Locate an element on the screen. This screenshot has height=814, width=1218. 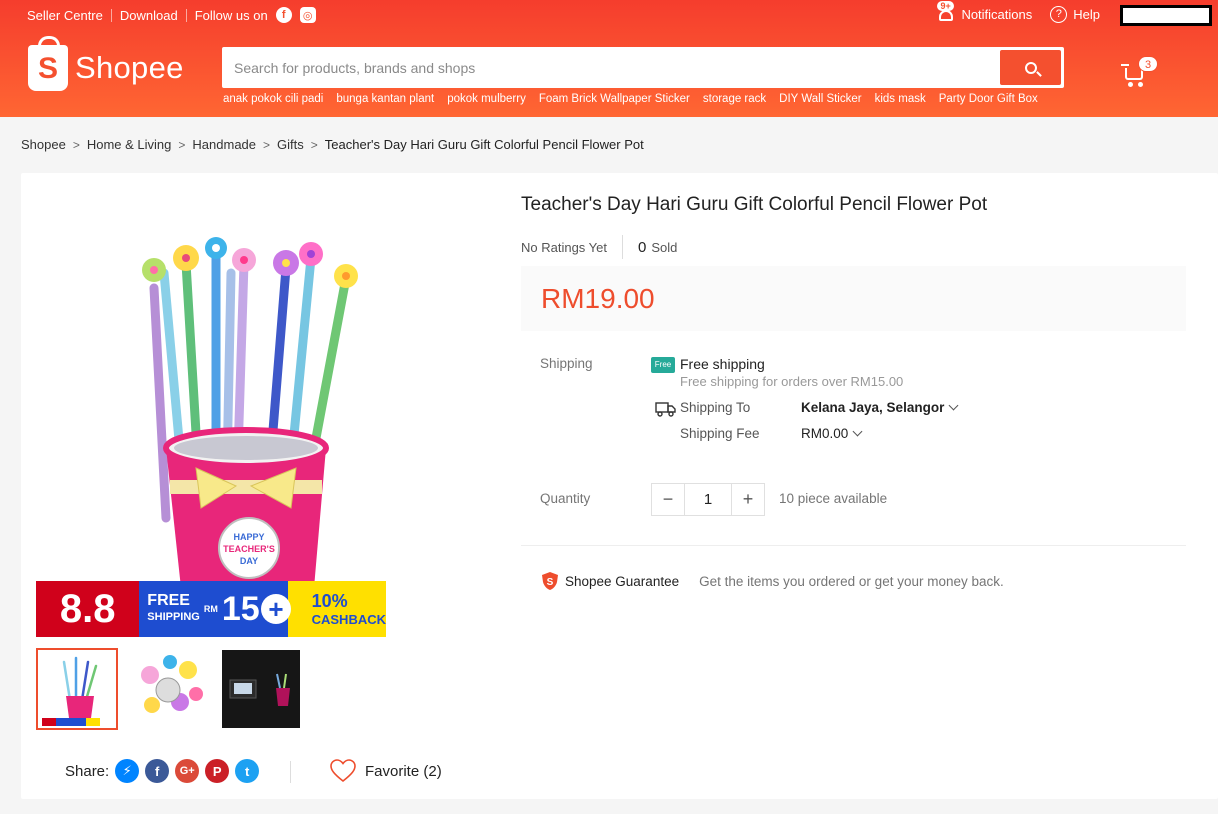
promo-88: 8.8 is located at coordinates (88, 609).